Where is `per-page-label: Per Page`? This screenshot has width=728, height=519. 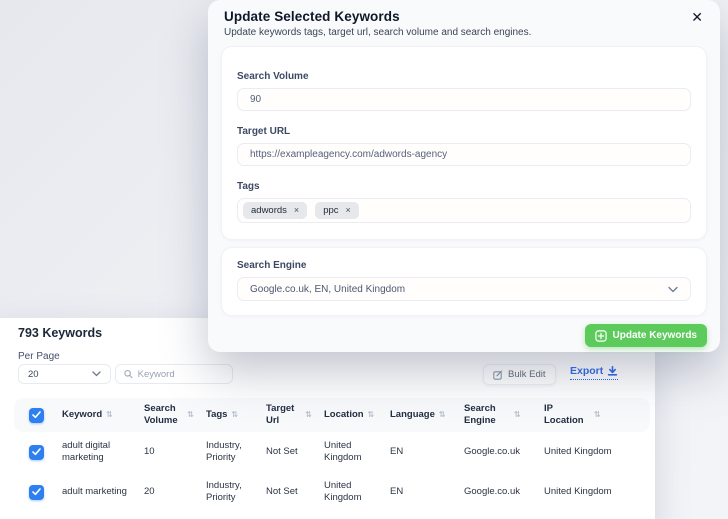 per-page-label: Per Page is located at coordinates (39, 356).